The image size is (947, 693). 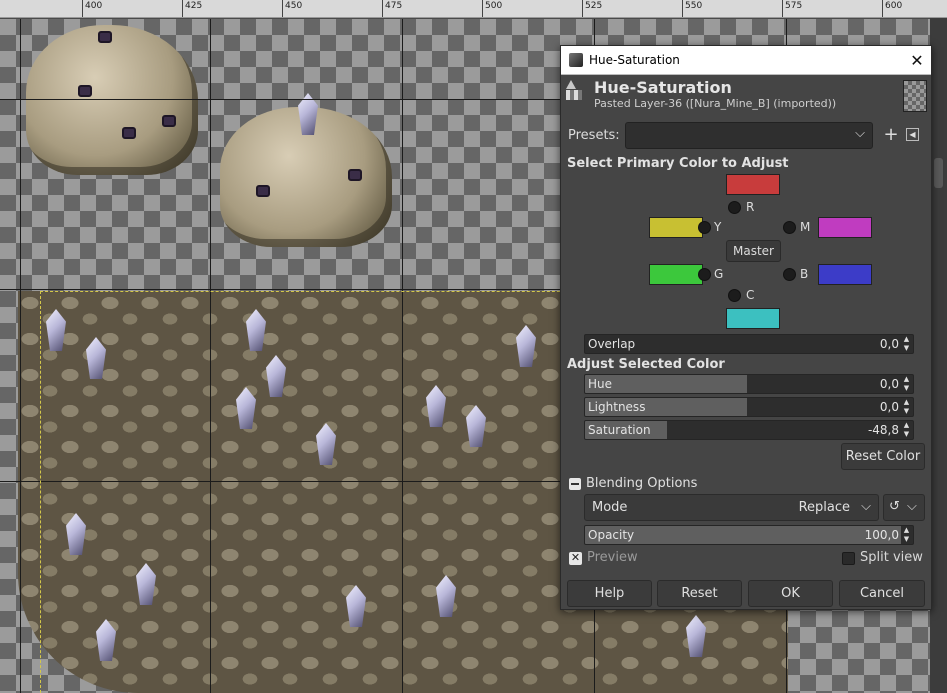 I want to click on triangle-left-icon: ◀, so click(x=912, y=134).